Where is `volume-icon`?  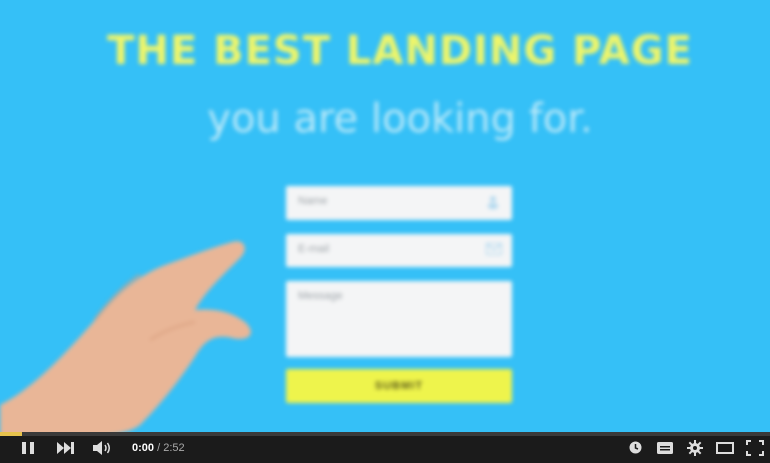
volume-icon is located at coordinates (103, 450).